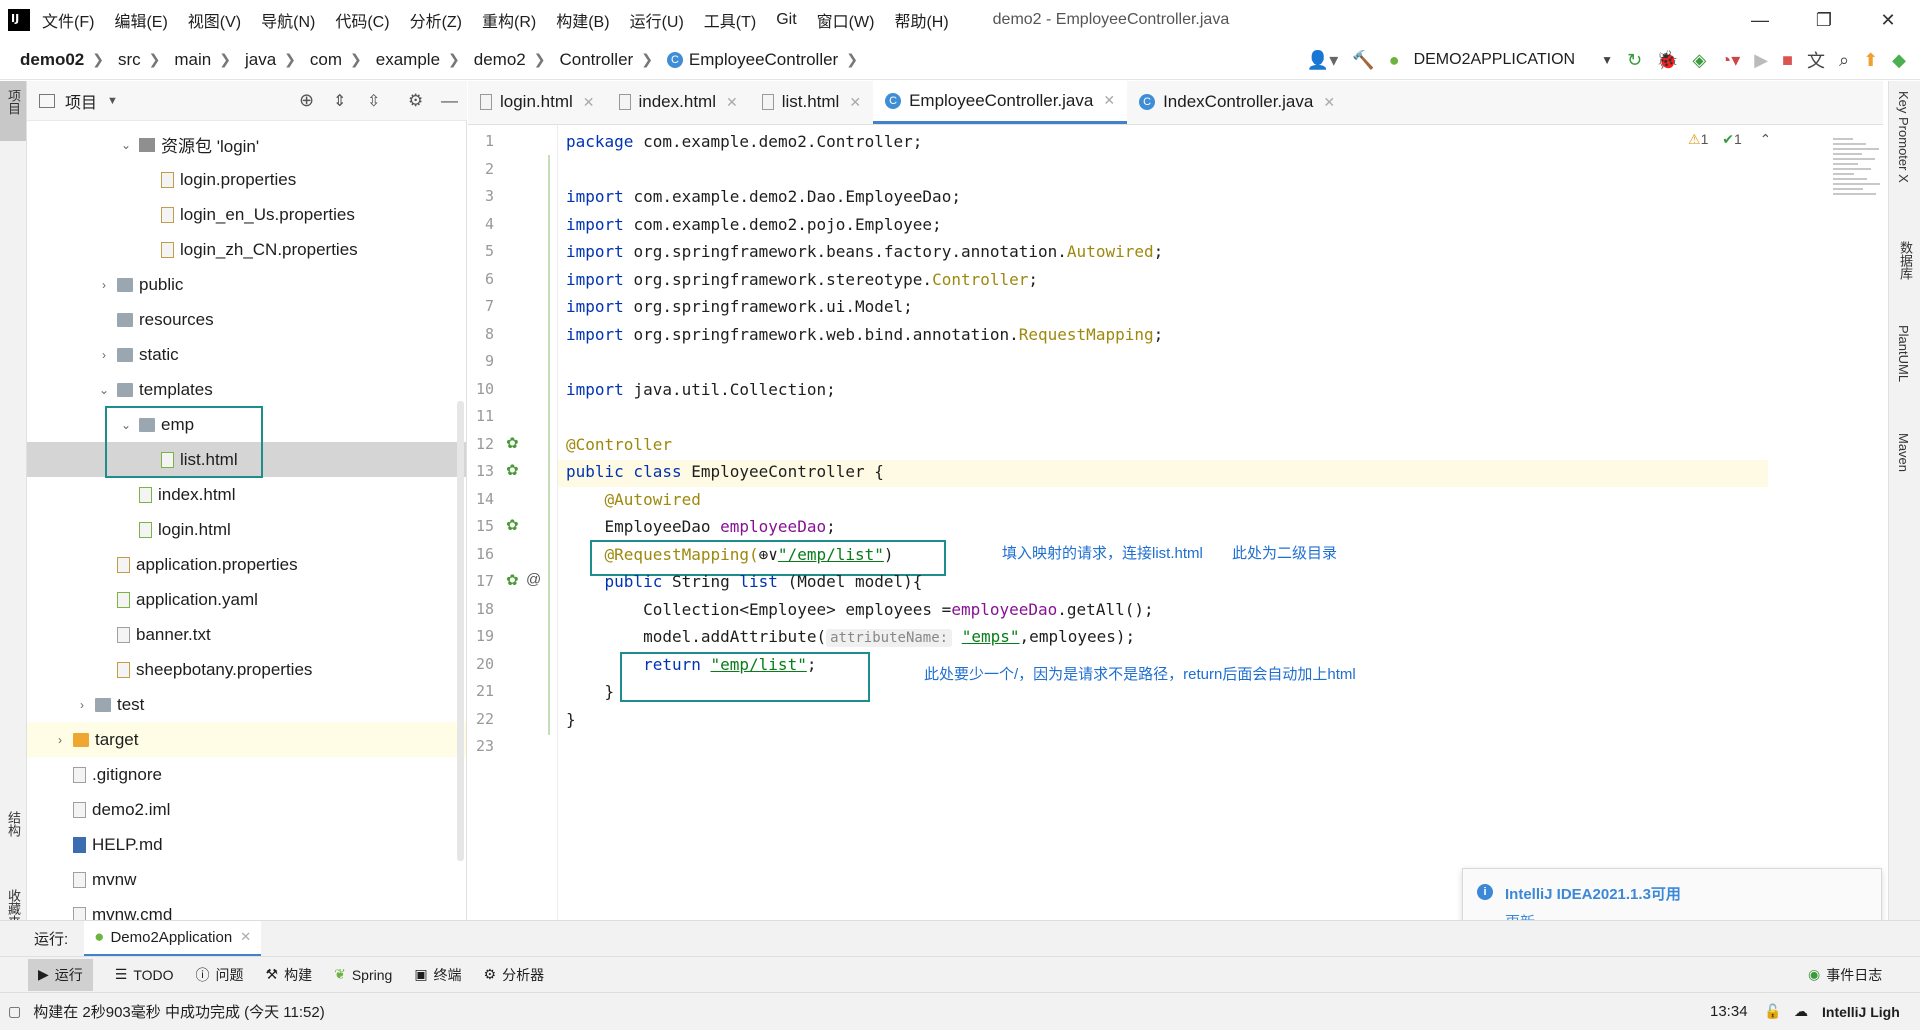 This screenshot has width=1920, height=1030. Describe the element at coordinates (763, 60) in the screenshot. I see `breadcrumb-item: EmployeeController` at that location.